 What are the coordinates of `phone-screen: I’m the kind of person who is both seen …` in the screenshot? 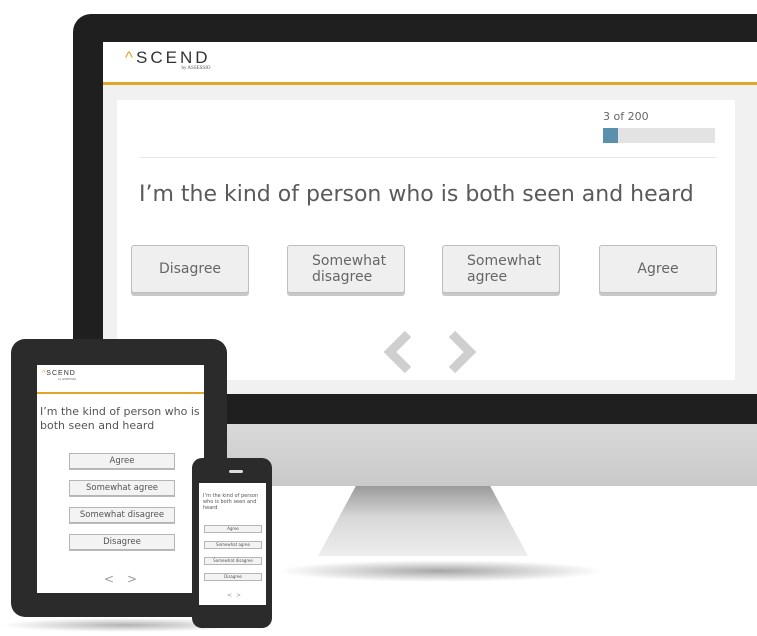 It's located at (232, 544).